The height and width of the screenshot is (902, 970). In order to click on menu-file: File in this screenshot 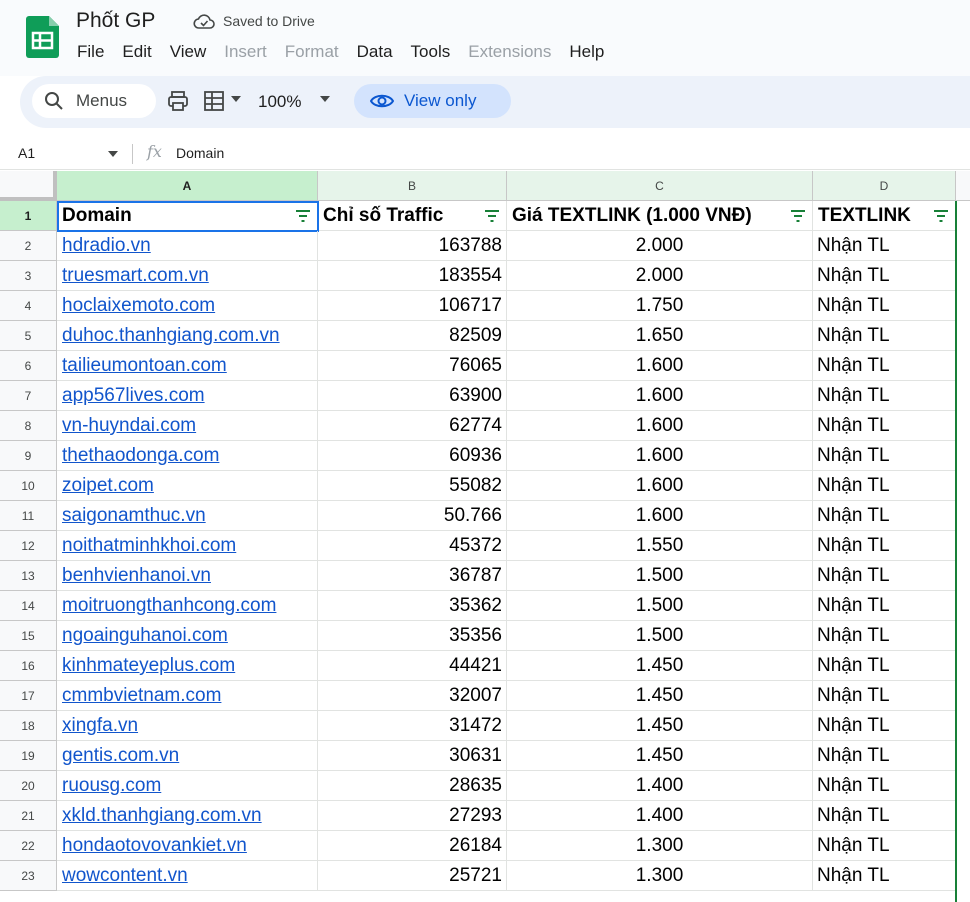, I will do `click(90, 52)`.